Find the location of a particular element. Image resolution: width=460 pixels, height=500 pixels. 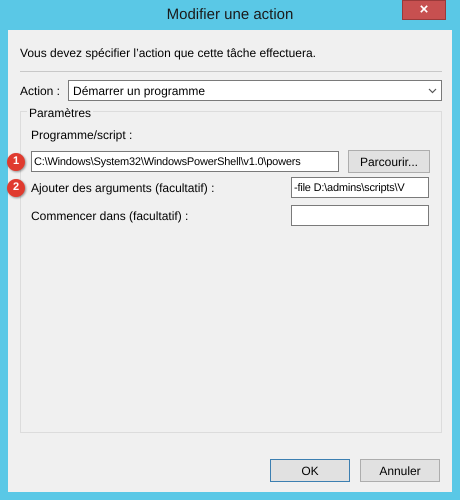

text-field is located at coordinates (360, 215).